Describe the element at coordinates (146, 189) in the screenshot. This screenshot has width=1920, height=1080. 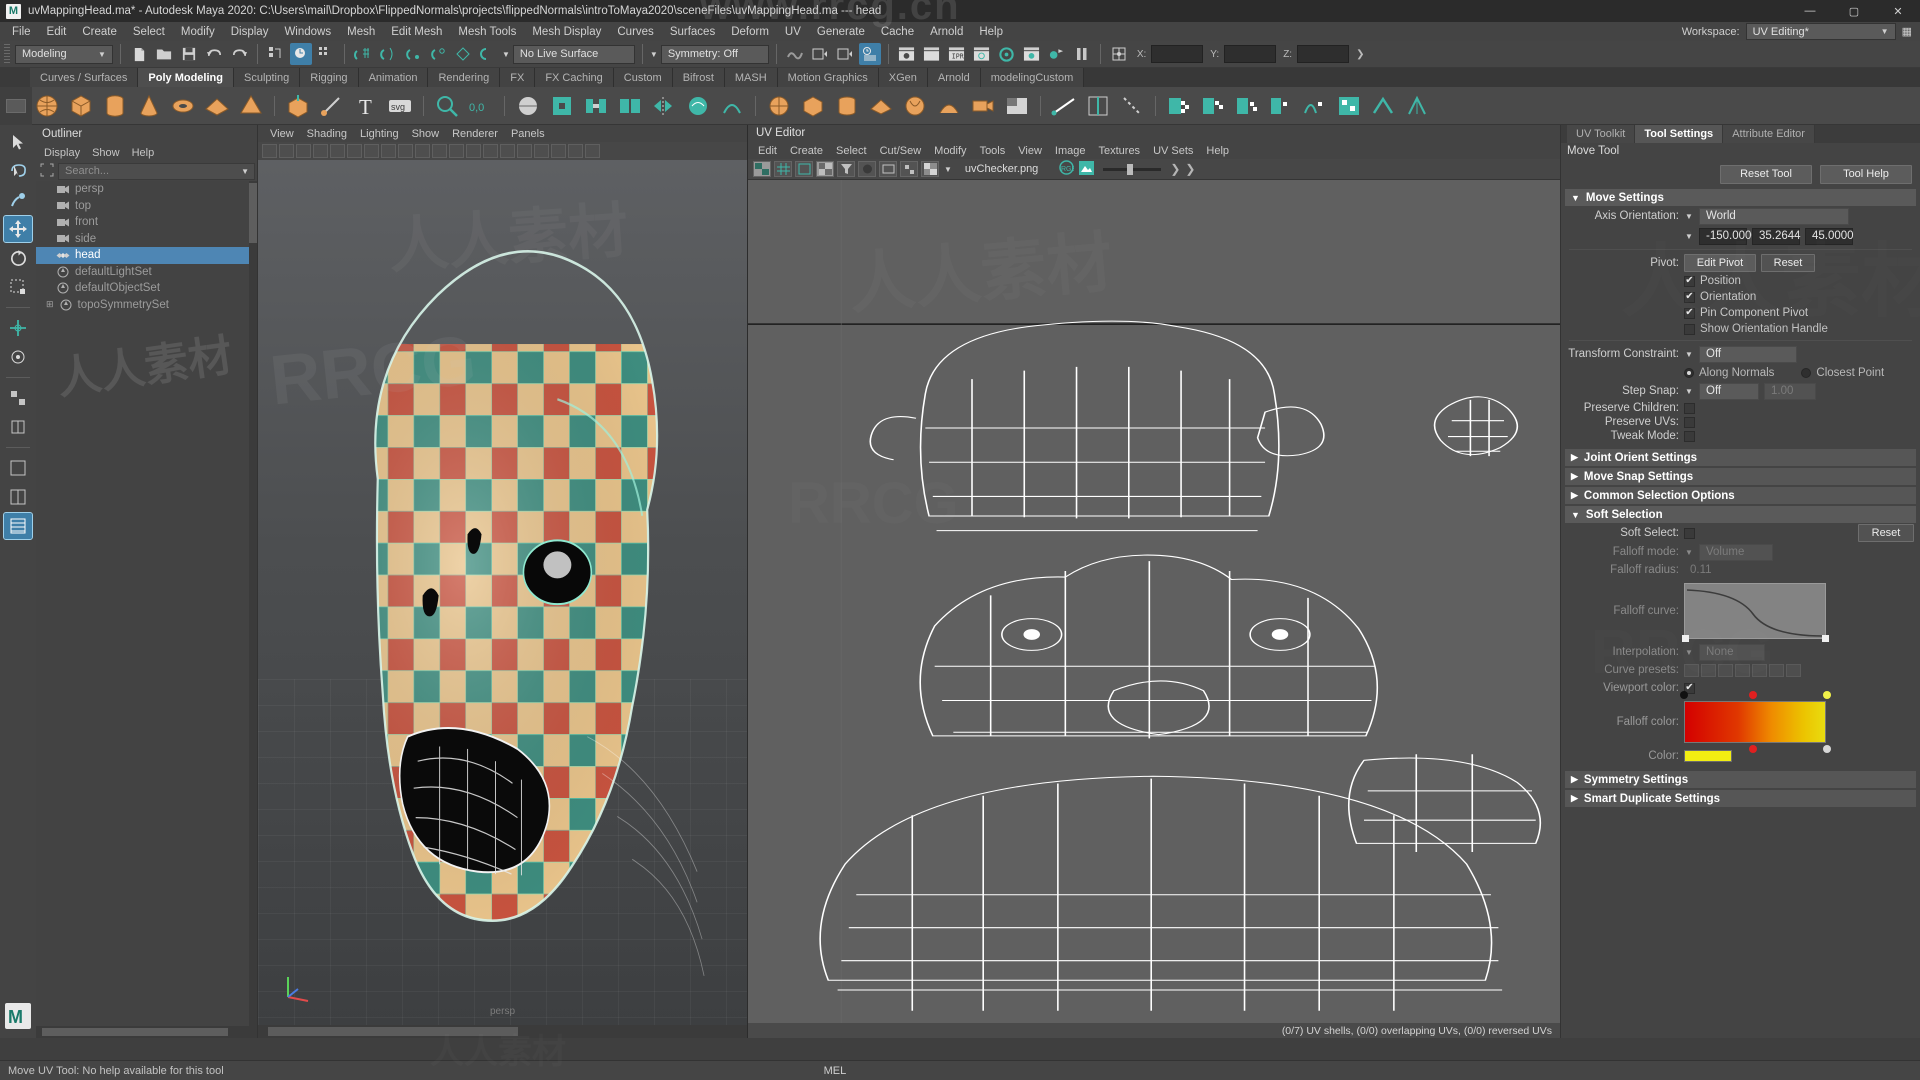
I see `outliner-item-persp: persp` at that location.